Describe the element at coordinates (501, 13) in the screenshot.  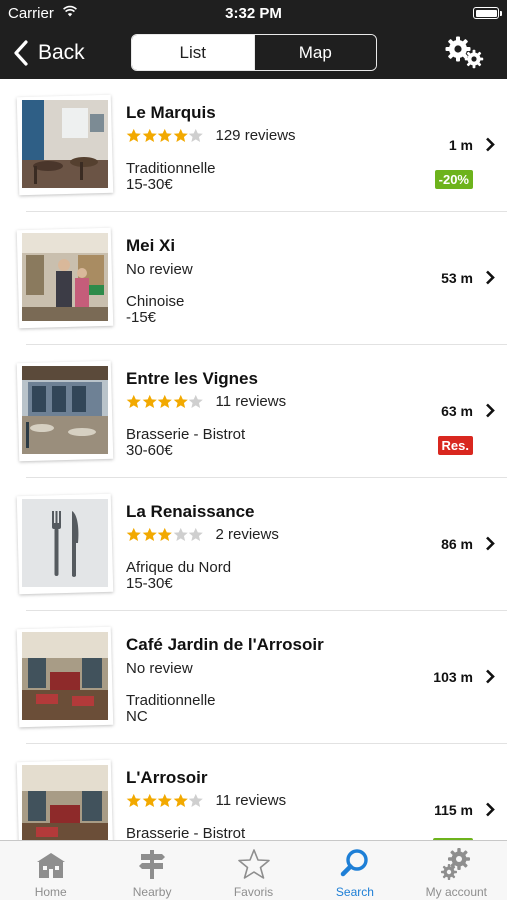
I see `battery-tip` at that location.